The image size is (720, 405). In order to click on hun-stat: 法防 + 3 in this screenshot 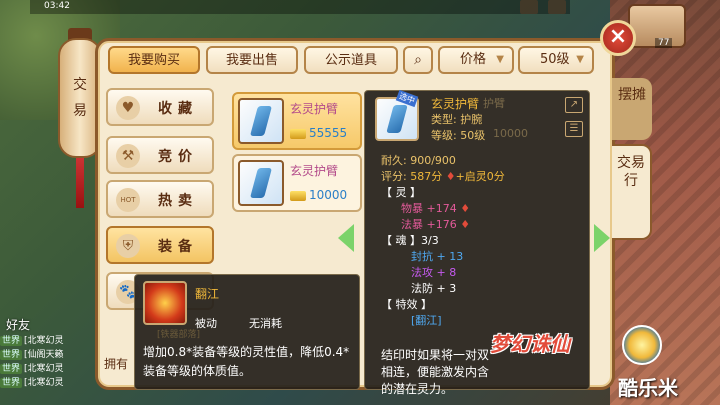, I will do `click(434, 288)`.